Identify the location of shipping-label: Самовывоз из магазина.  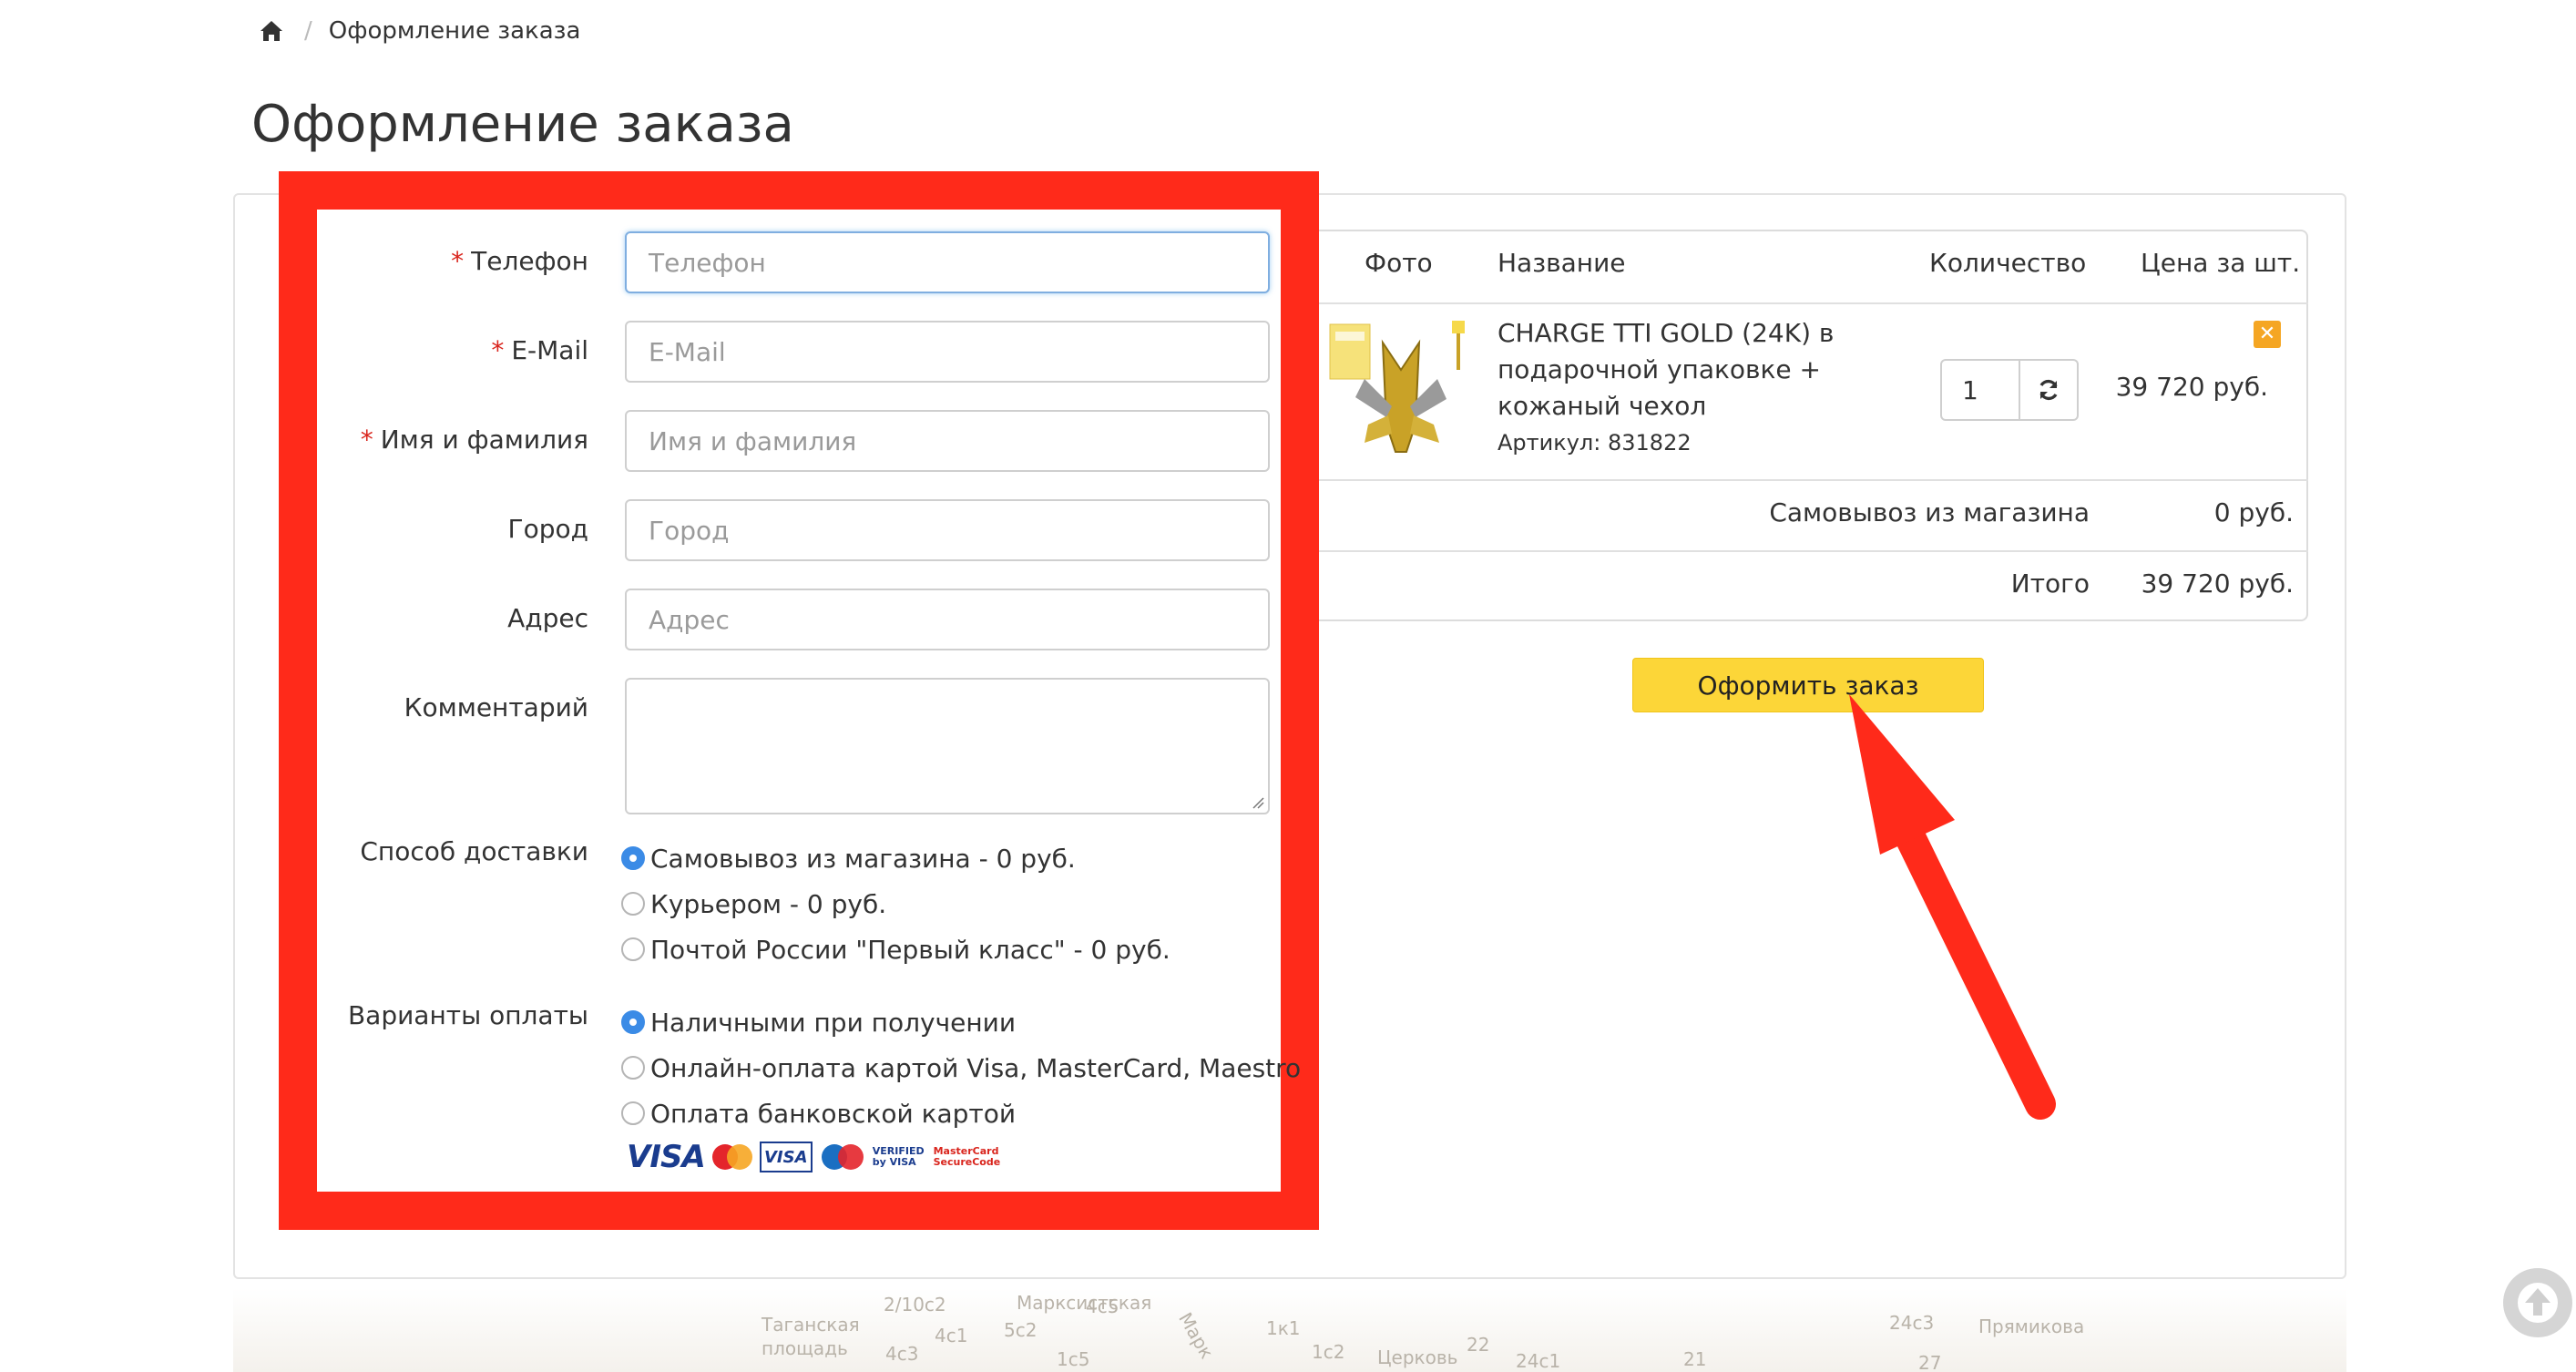
(1929, 512).